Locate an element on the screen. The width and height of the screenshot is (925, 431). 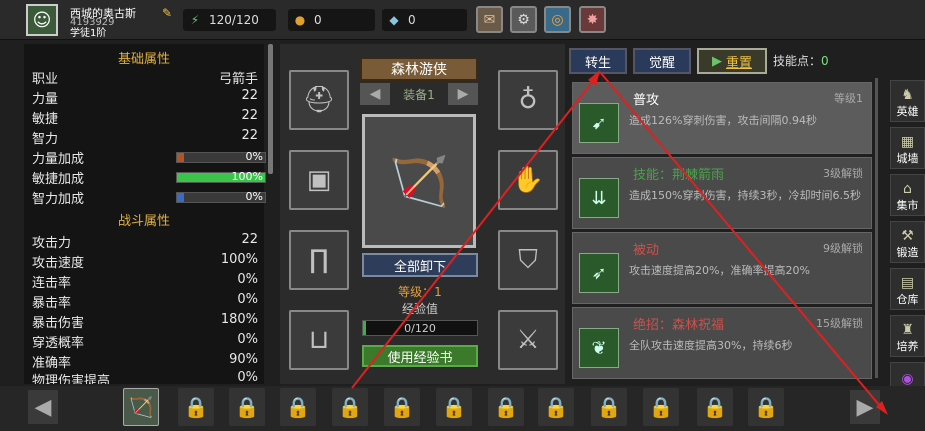
use-exp-book-button: 使用经验书 is located at coordinates (420, 356).